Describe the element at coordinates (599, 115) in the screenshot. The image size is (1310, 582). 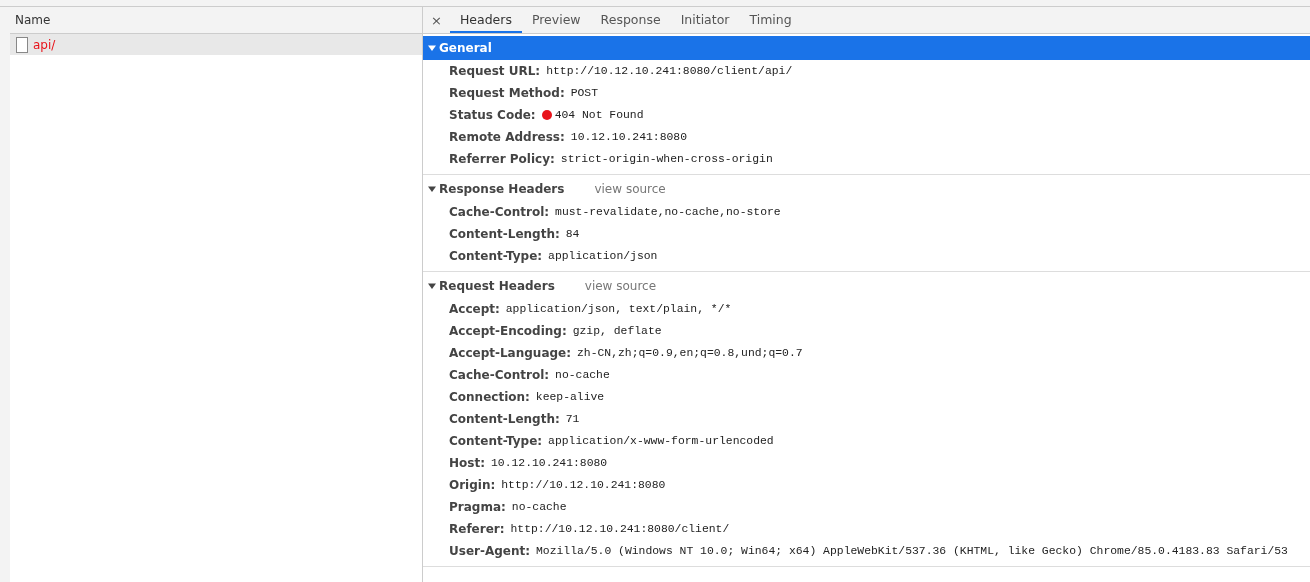
I see `header-value: 404 Not Found` at that location.